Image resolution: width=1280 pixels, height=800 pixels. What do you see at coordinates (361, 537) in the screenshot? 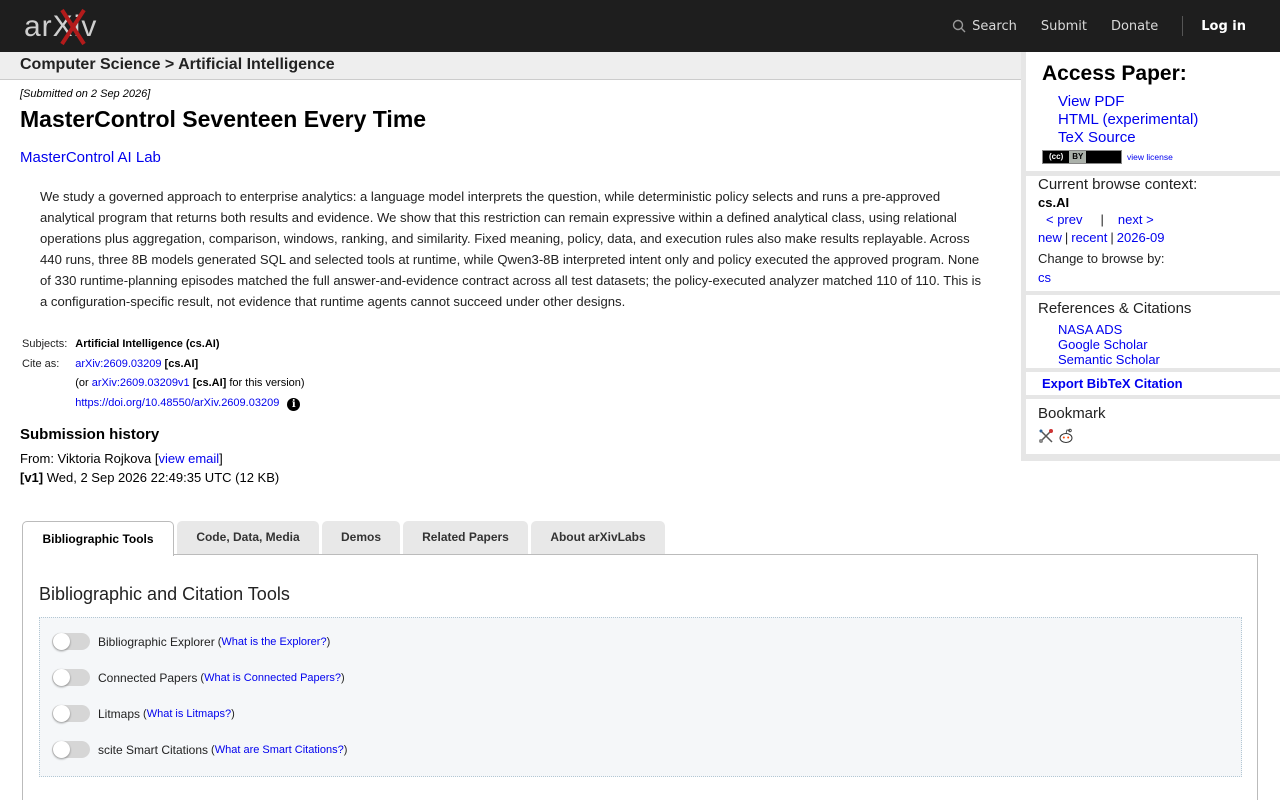
I see `tab-demos: Demos` at bounding box center [361, 537].